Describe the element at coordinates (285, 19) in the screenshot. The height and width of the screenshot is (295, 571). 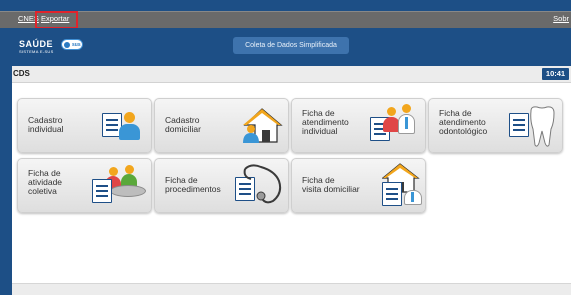
I see `top-menu-bar: CNES Exportar Sobr` at that location.